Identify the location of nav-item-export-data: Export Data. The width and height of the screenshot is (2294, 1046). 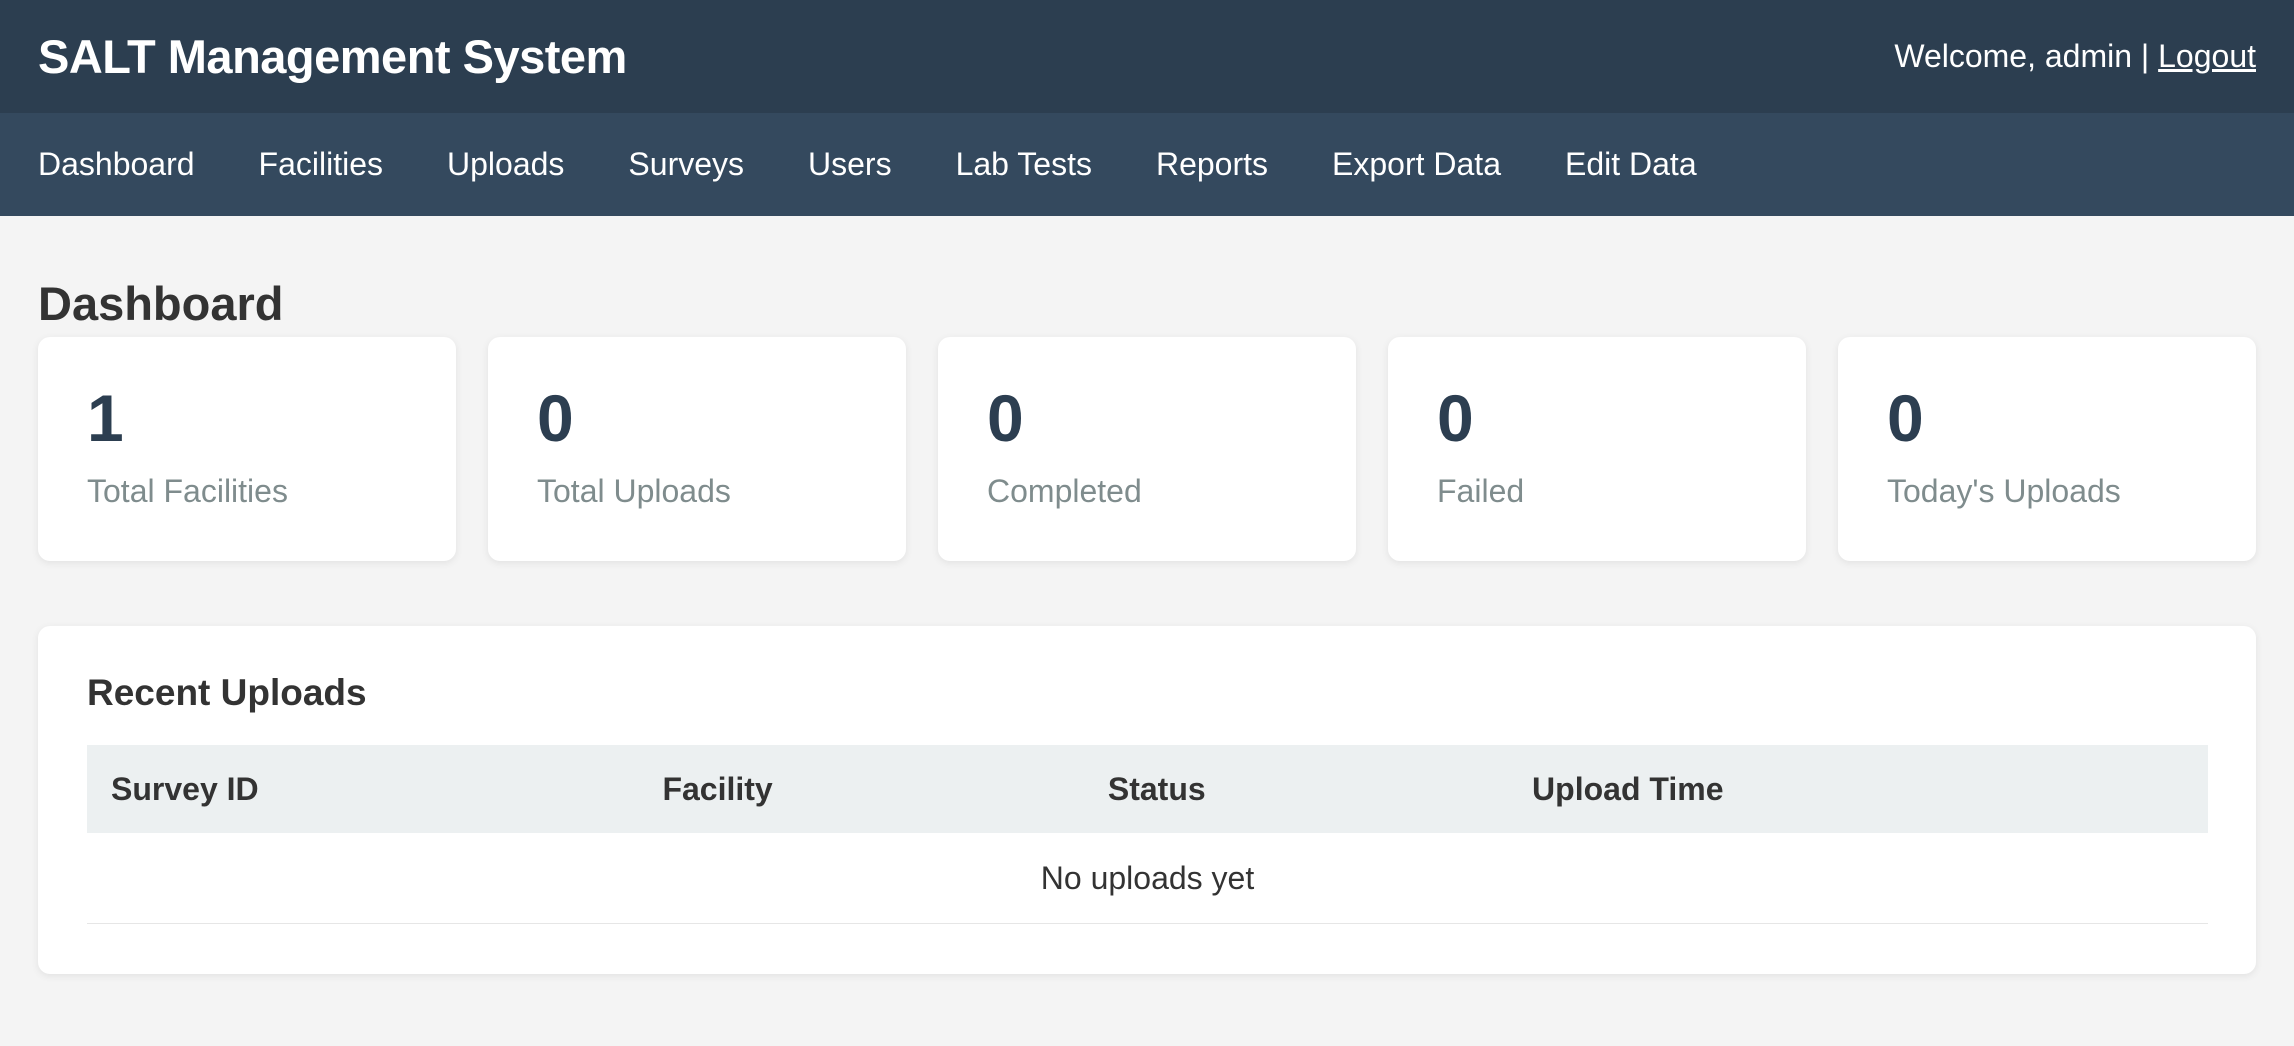
(1416, 164).